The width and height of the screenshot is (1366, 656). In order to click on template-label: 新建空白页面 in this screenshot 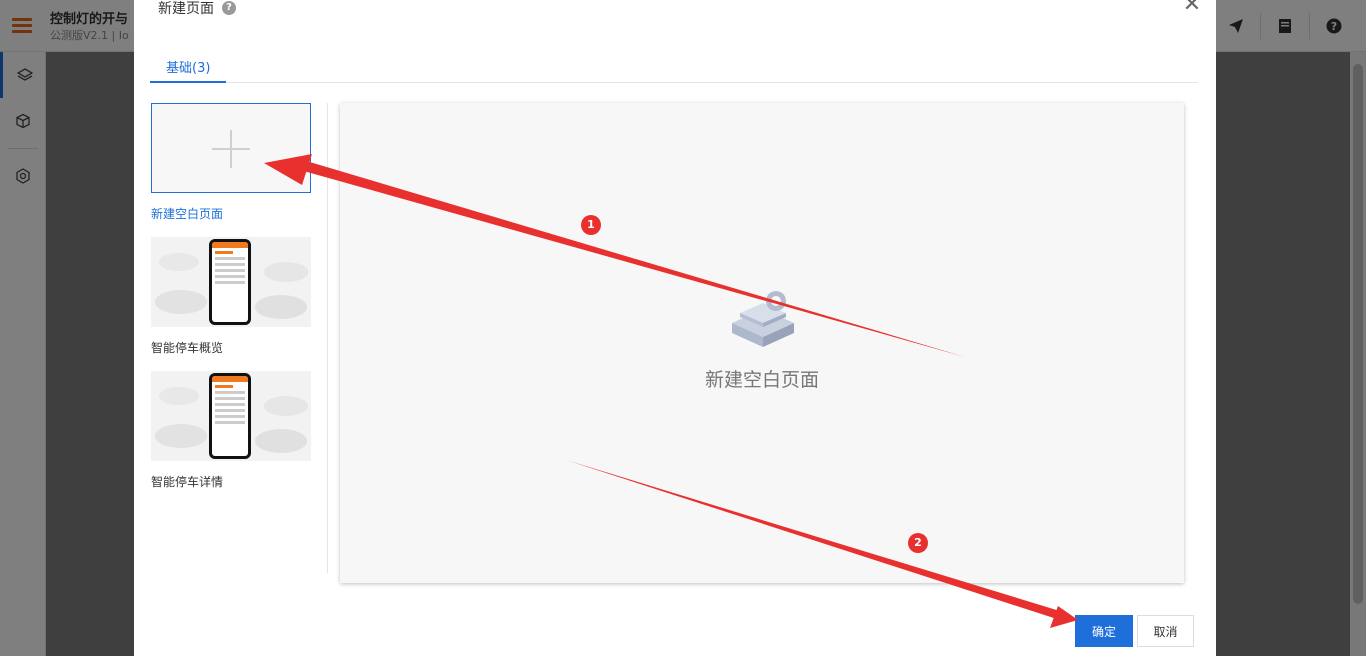, I will do `click(187, 214)`.